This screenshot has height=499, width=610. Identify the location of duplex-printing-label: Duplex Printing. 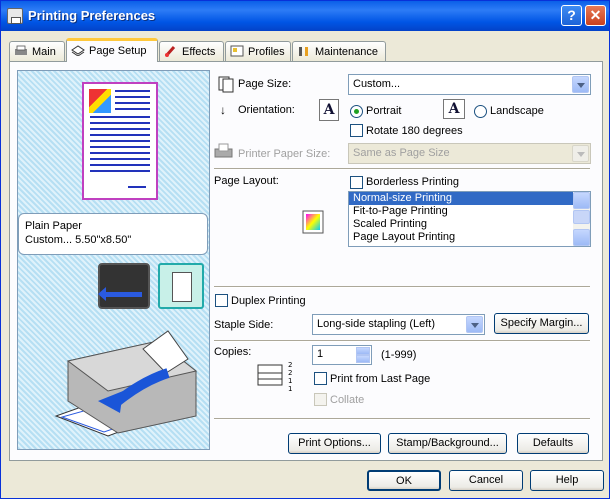
(268, 301).